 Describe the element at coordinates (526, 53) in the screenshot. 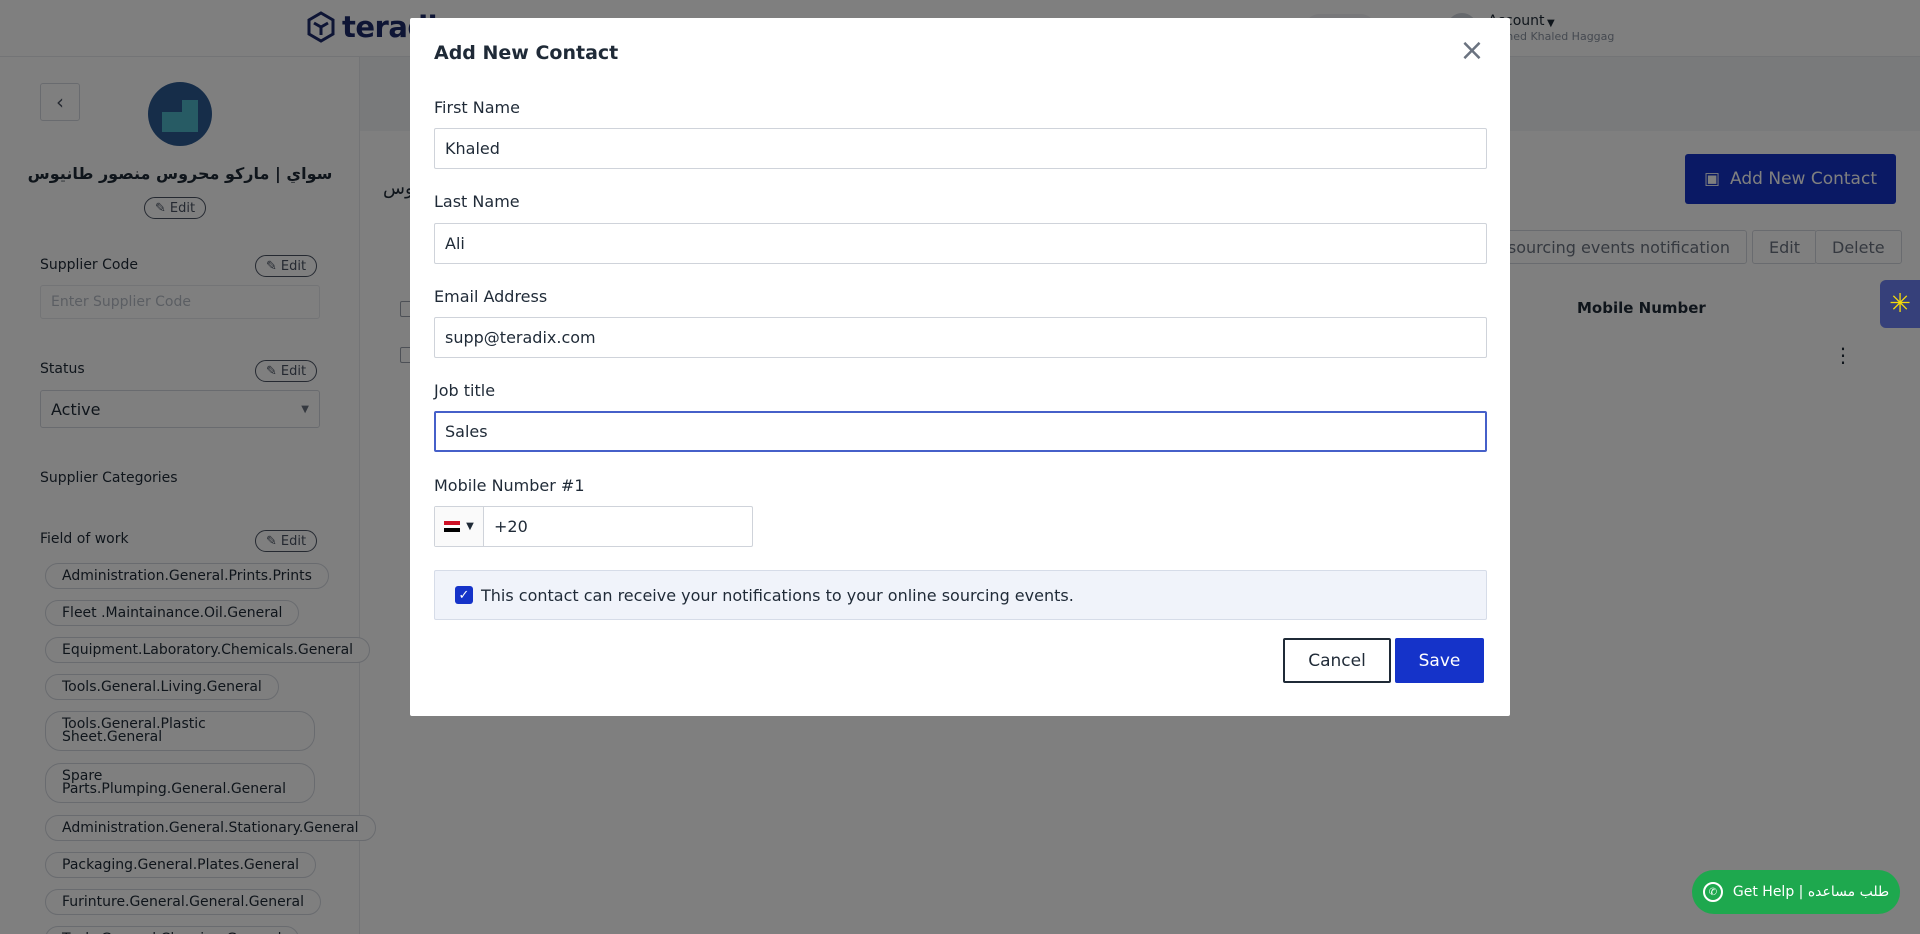

I see `modal-title: Add New Contact` at that location.